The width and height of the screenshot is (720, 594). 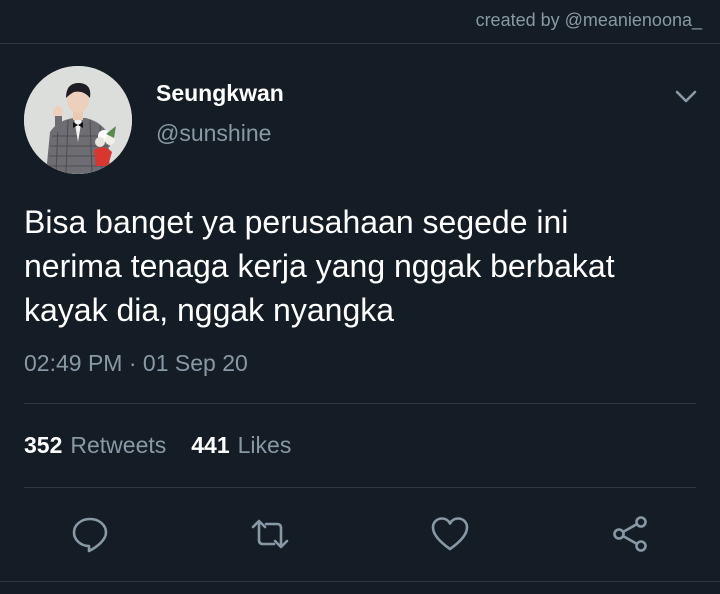 I want to click on retweets-count: 352, so click(x=43, y=445).